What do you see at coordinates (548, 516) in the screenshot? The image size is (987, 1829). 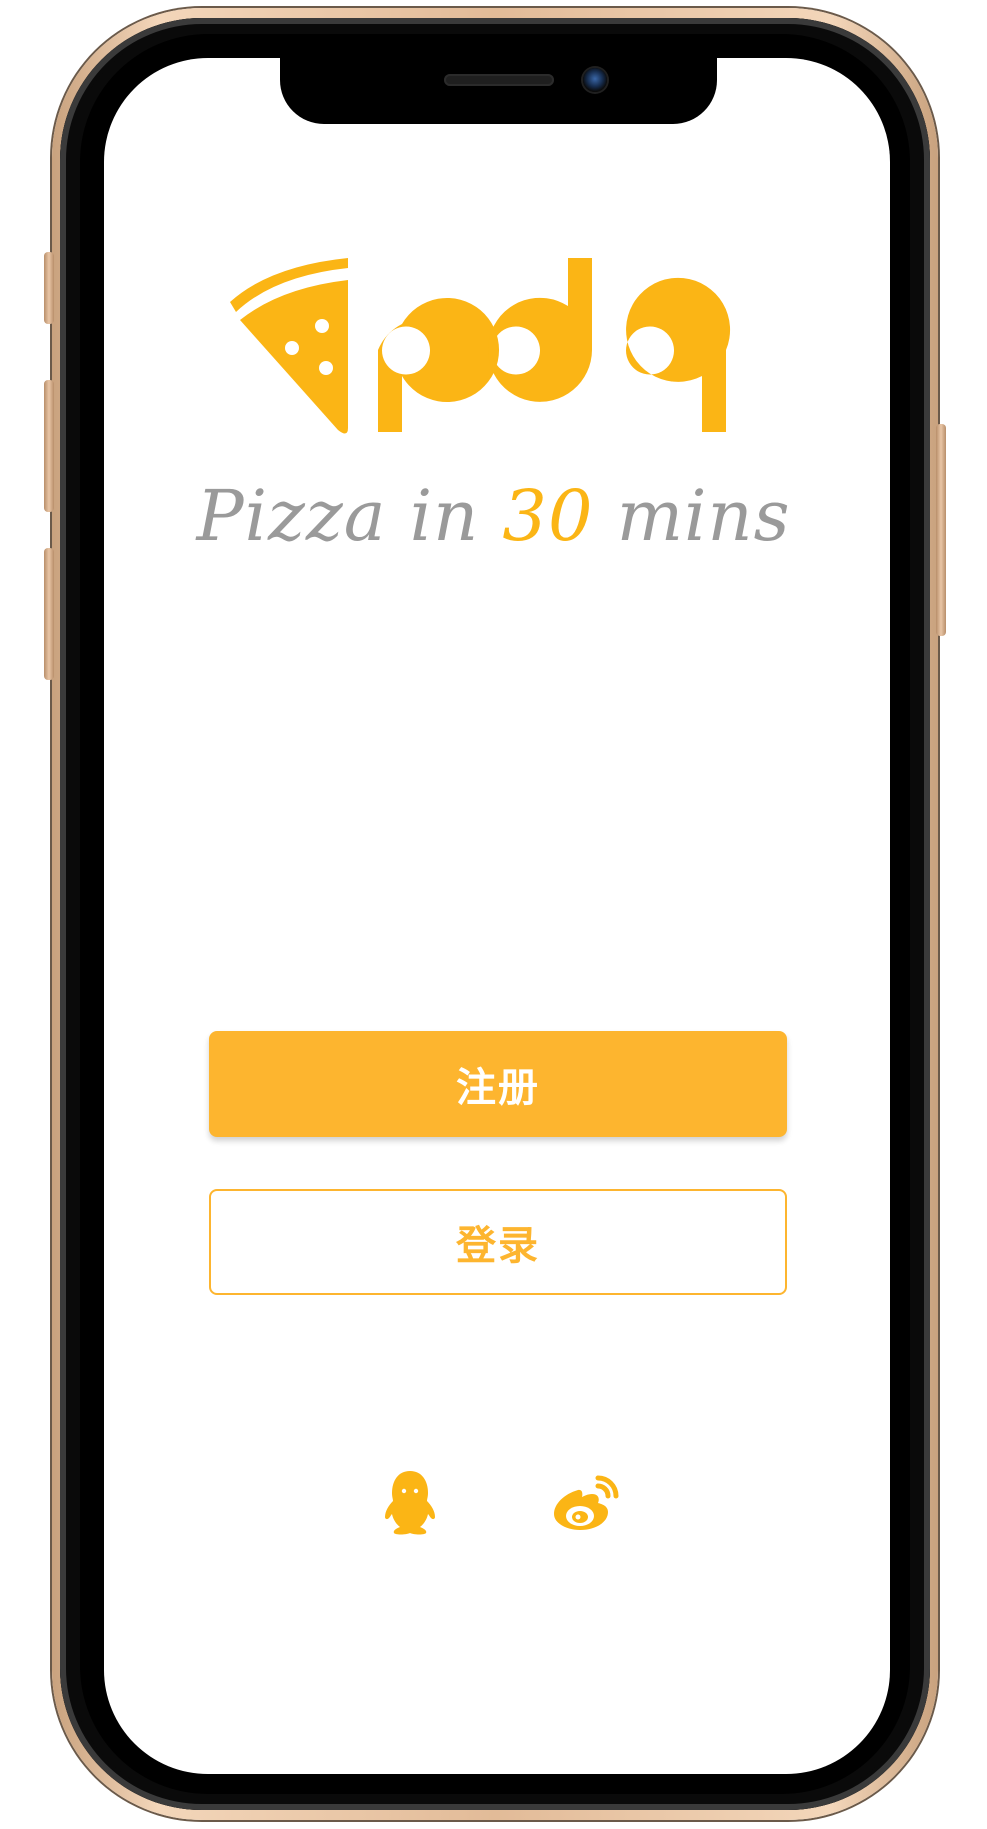 I see `tagline-accent-number: 30` at bounding box center [548, 516].